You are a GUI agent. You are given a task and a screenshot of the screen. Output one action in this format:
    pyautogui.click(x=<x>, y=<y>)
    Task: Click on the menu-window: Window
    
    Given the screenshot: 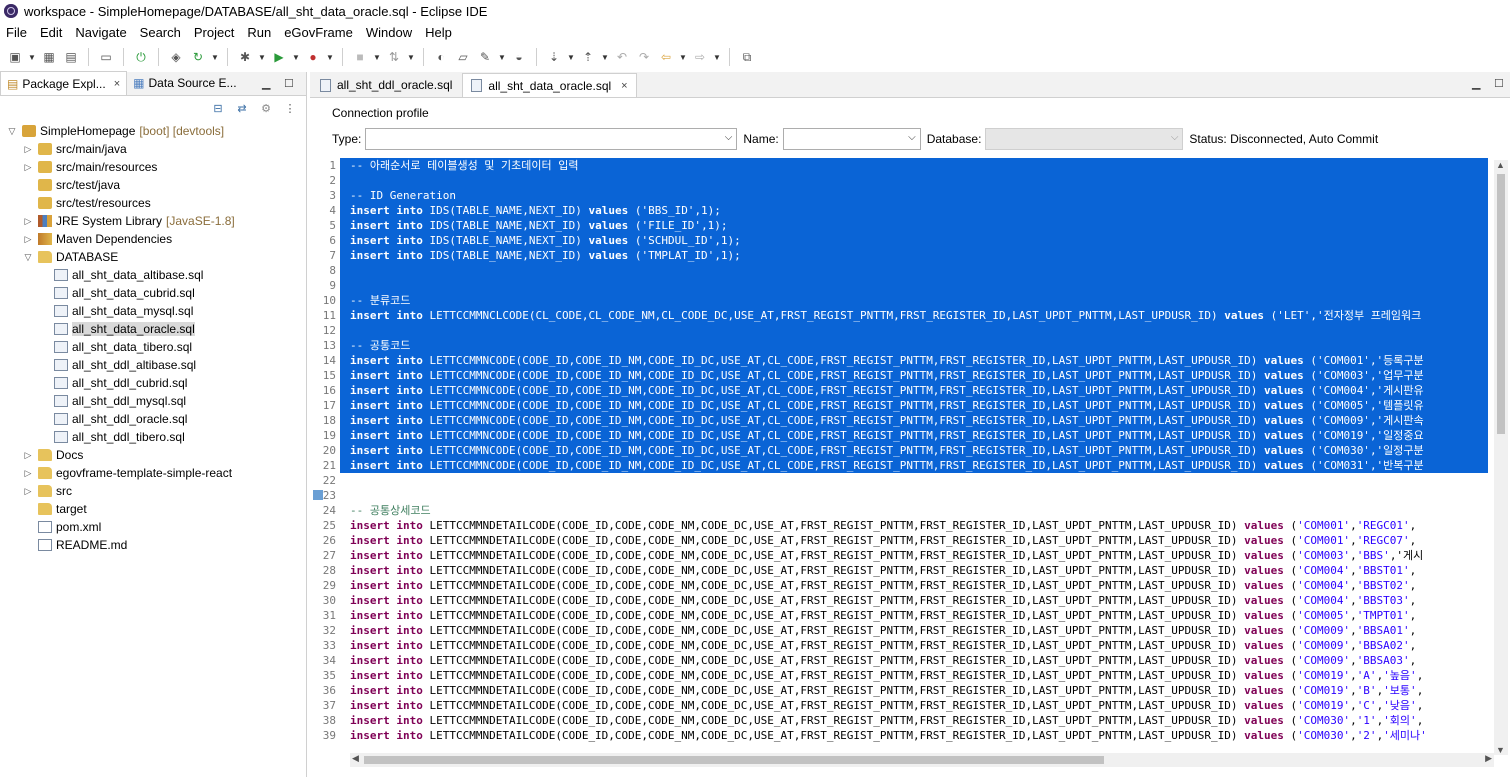 What is the action you would take?
    pyautogui.click(x=389, y=32)
    